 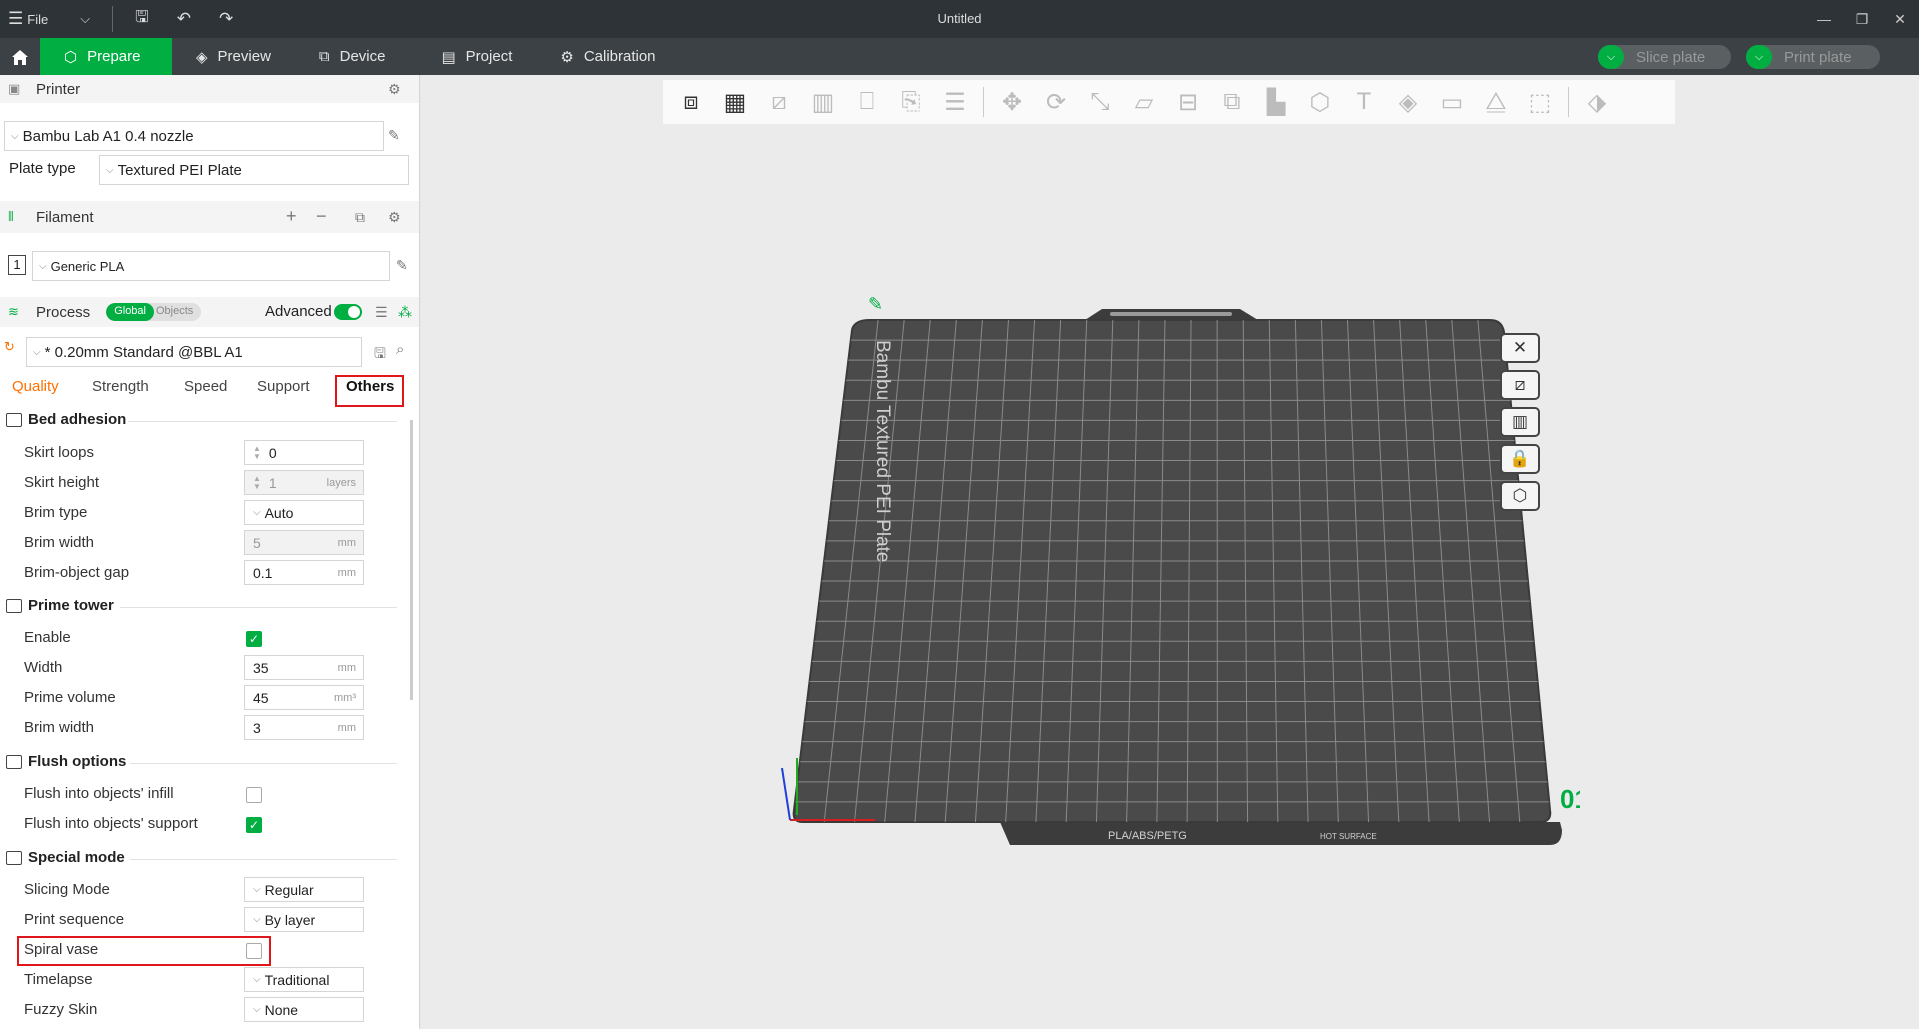 What do you see at coordinates (360, 217) in the screenshot?
I see `filament-sync-icon: ⧉` at bounding box center [360, 217].